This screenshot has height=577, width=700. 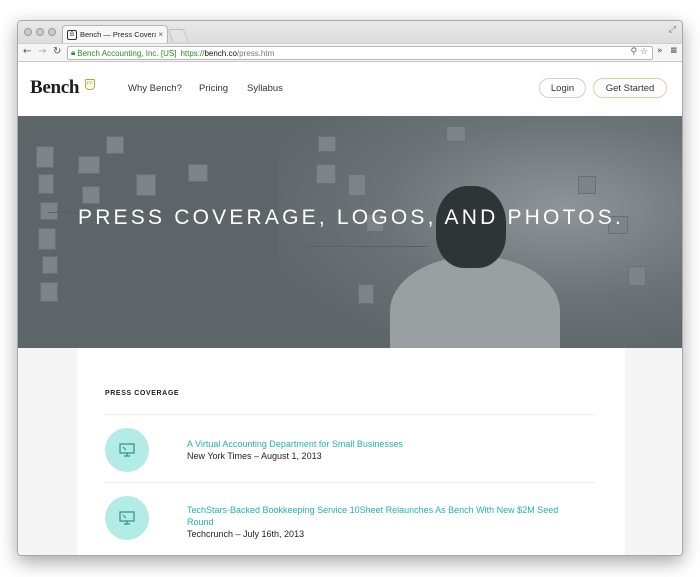 I want to click on logo-badge-icon: PF, so click(x=90, y=84).